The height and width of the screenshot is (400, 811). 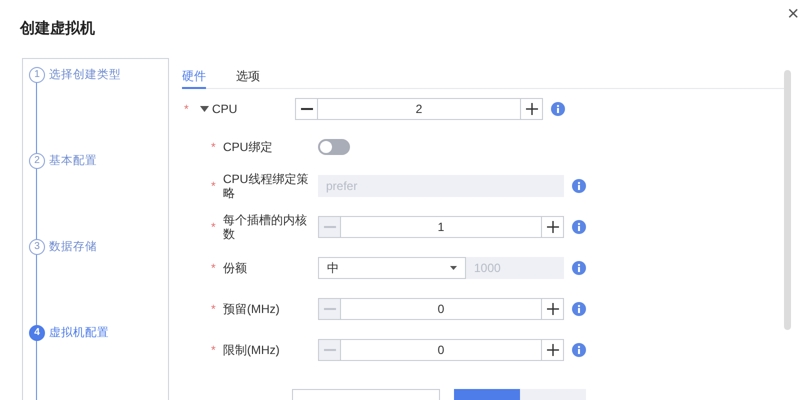 What do you see at coordinates (194, 76) in the screenshot?
I see `tab: 硬件` at bounding box center [194, 76].